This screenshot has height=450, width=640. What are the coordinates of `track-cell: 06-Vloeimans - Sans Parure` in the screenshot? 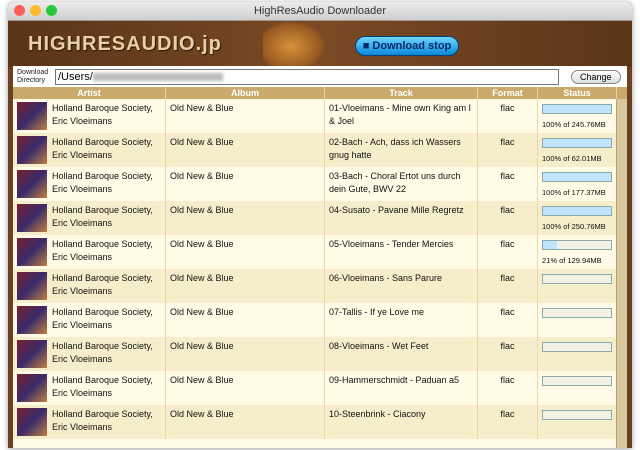 It's located at (401, 286).